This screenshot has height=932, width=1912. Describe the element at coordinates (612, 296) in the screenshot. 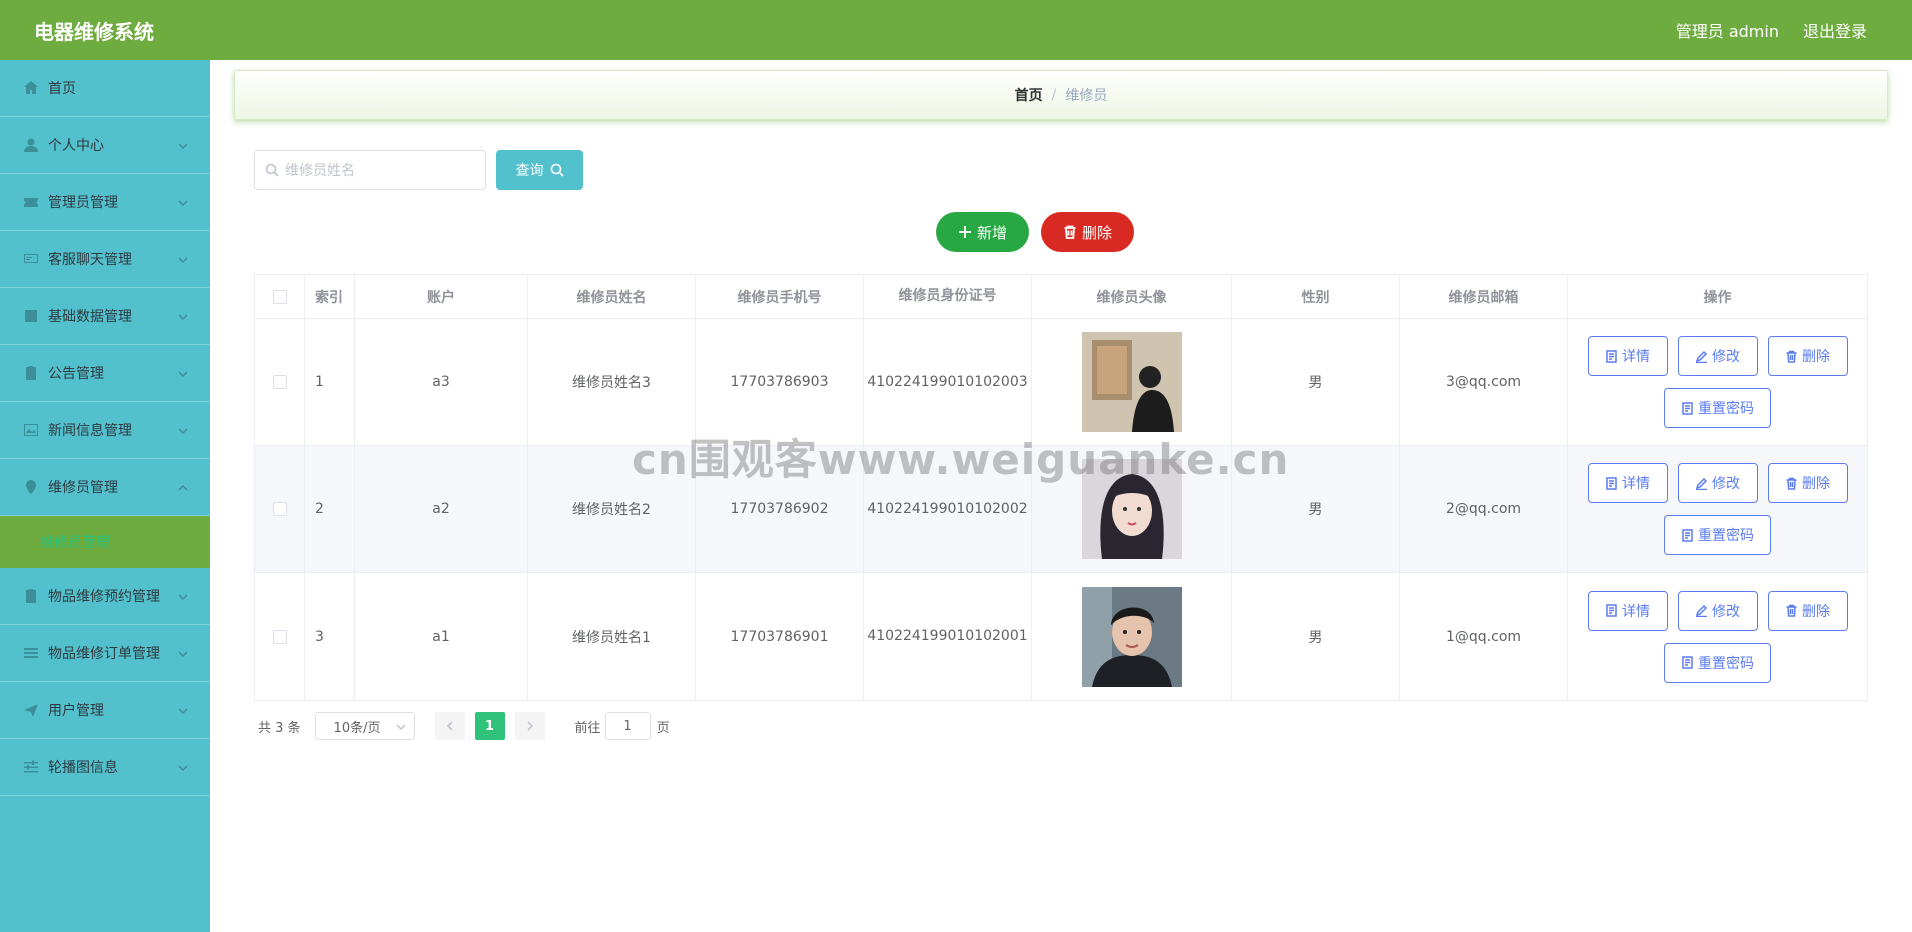

I see `header-name: 维修员姓名` at that location.